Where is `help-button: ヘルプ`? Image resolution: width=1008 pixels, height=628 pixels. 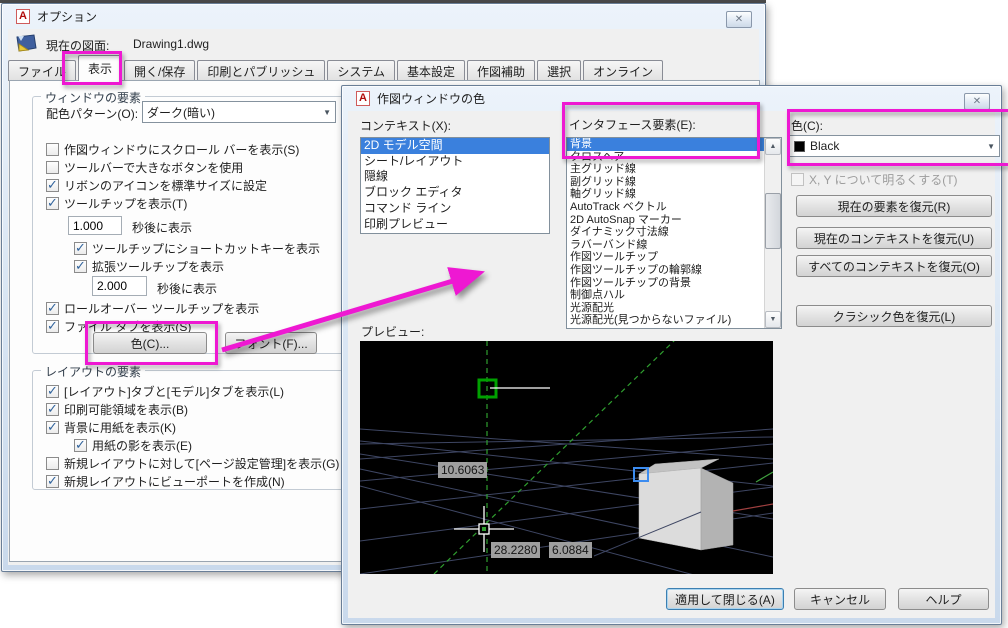
help-button: ヘルプ is located at coordinates (943, 599).